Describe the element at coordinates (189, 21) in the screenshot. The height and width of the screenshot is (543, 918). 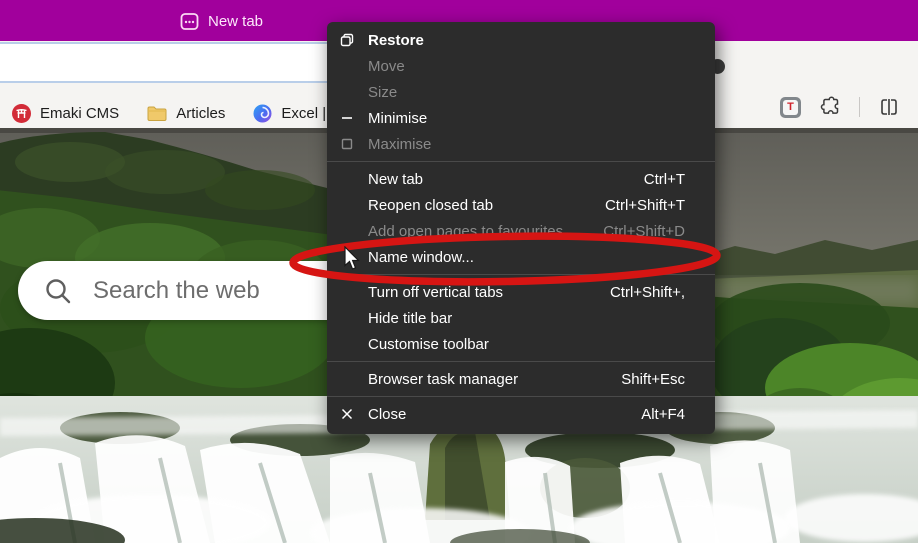
I see `new-tab-page-icon` at that location.